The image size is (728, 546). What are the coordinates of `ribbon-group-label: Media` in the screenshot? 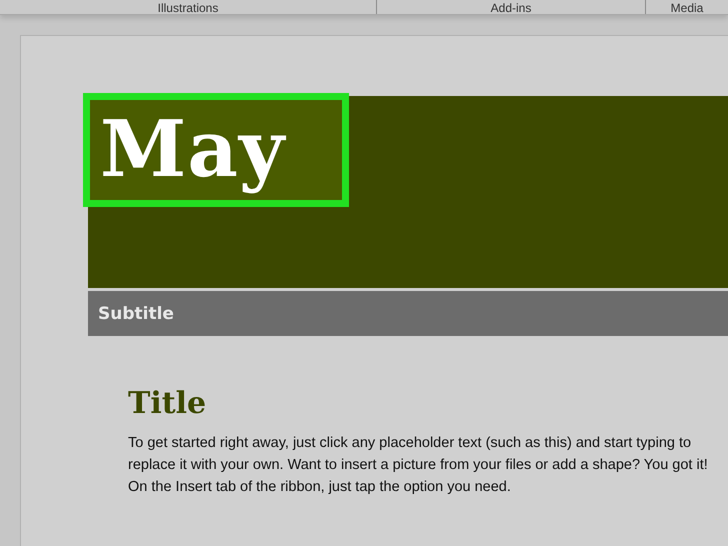 It's located at (687, 8).